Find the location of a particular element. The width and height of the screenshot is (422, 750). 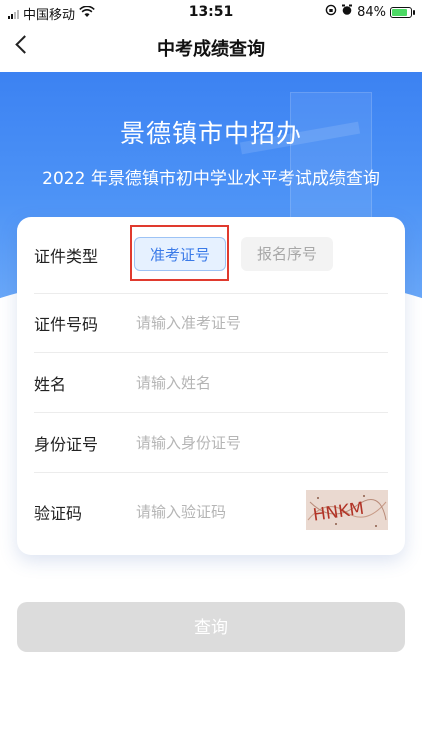

status-bar: 中国移动 13:51 84% is located at coordinates (211, 12).